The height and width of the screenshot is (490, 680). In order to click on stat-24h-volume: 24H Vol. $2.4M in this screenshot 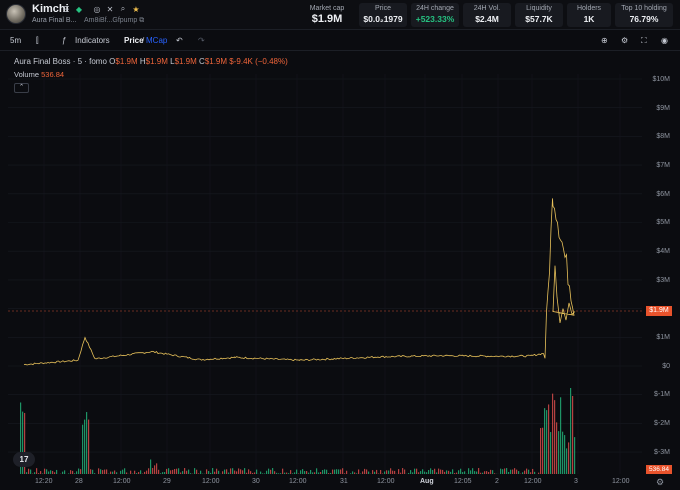, I will do `click(487, 15)`.